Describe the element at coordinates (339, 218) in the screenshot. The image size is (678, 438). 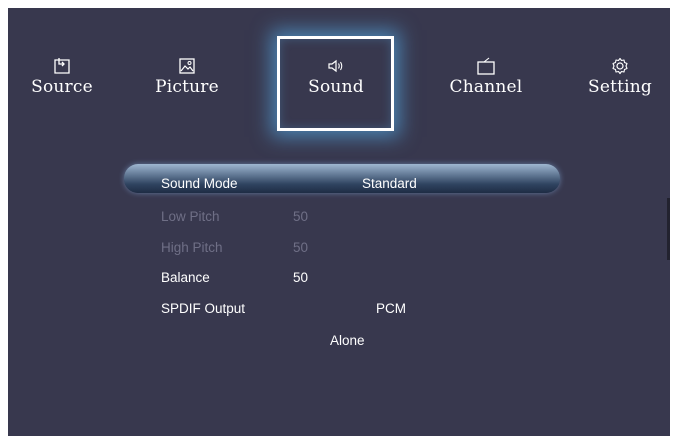
I see `menu-row-low-pitch: Low Pitch 50` at that location.